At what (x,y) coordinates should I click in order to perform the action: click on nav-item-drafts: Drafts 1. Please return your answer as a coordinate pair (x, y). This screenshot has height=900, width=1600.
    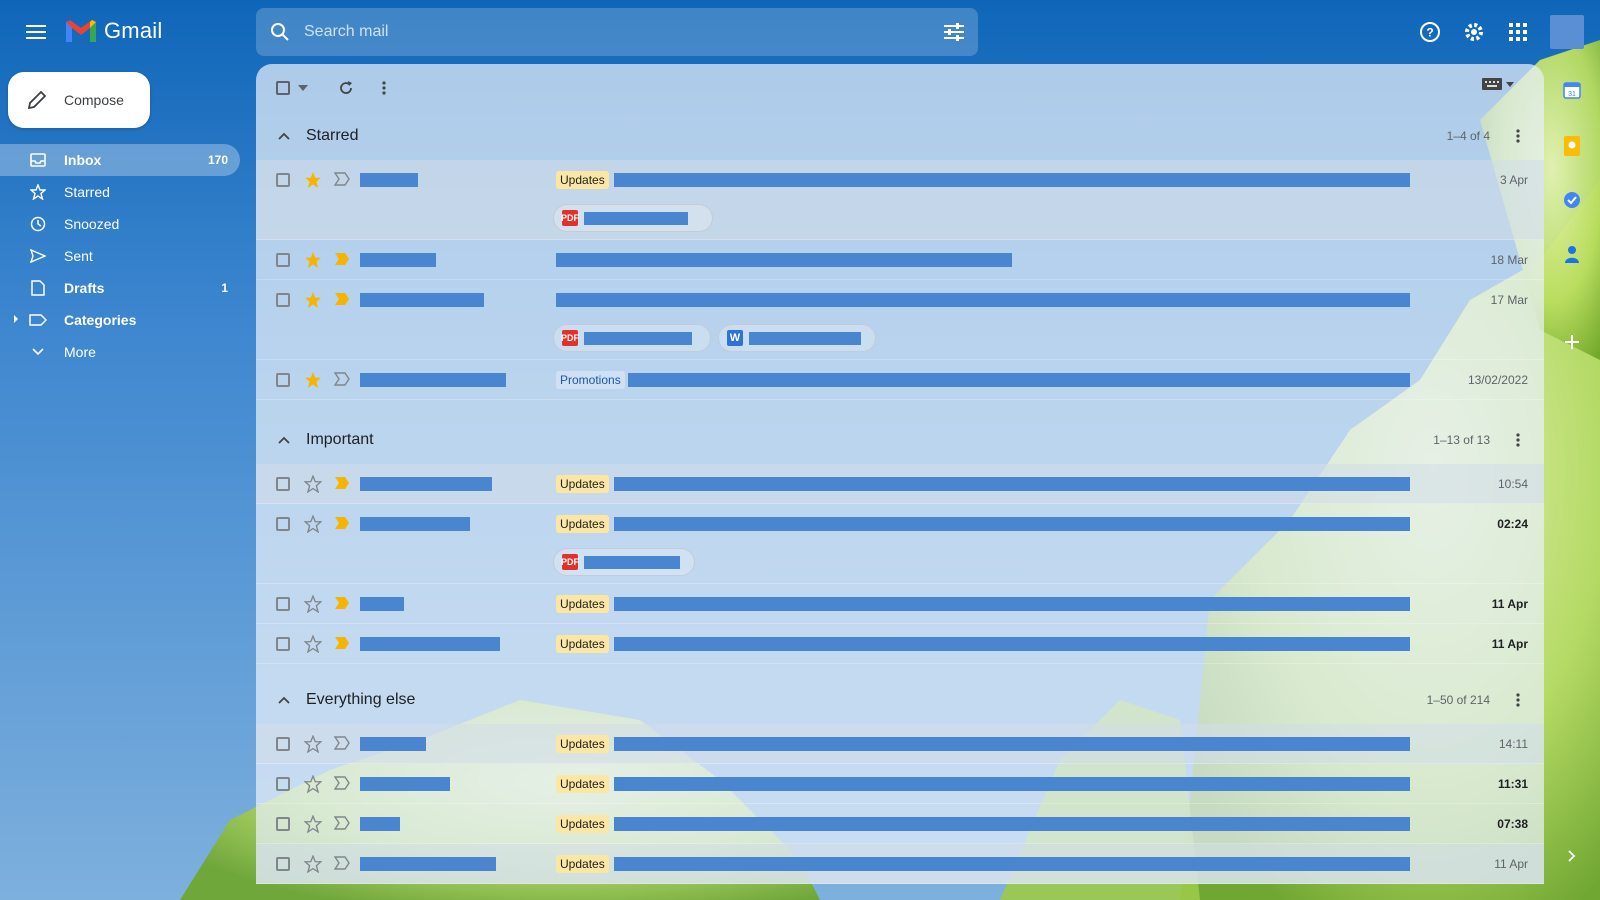
    Looking at the image, I should click on (120, 288).